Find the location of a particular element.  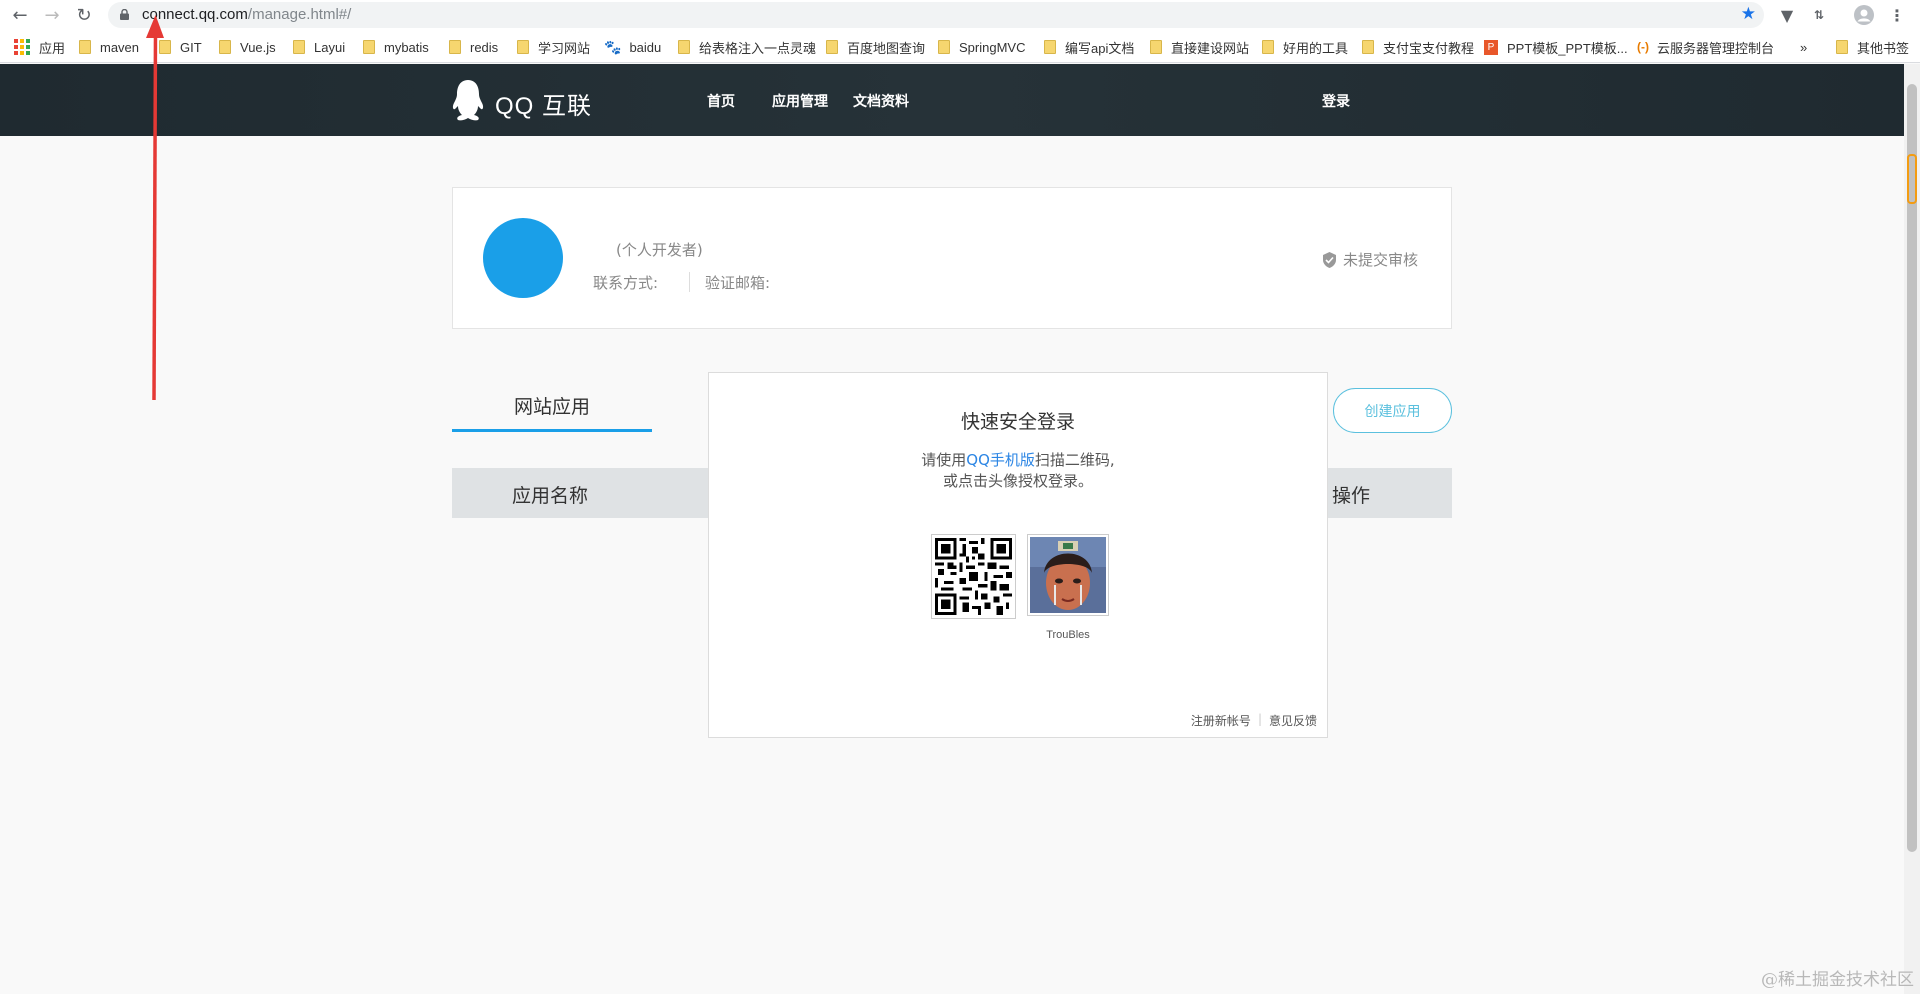

bookmark-label: SpringMVC is located at coordinates (992, 47).